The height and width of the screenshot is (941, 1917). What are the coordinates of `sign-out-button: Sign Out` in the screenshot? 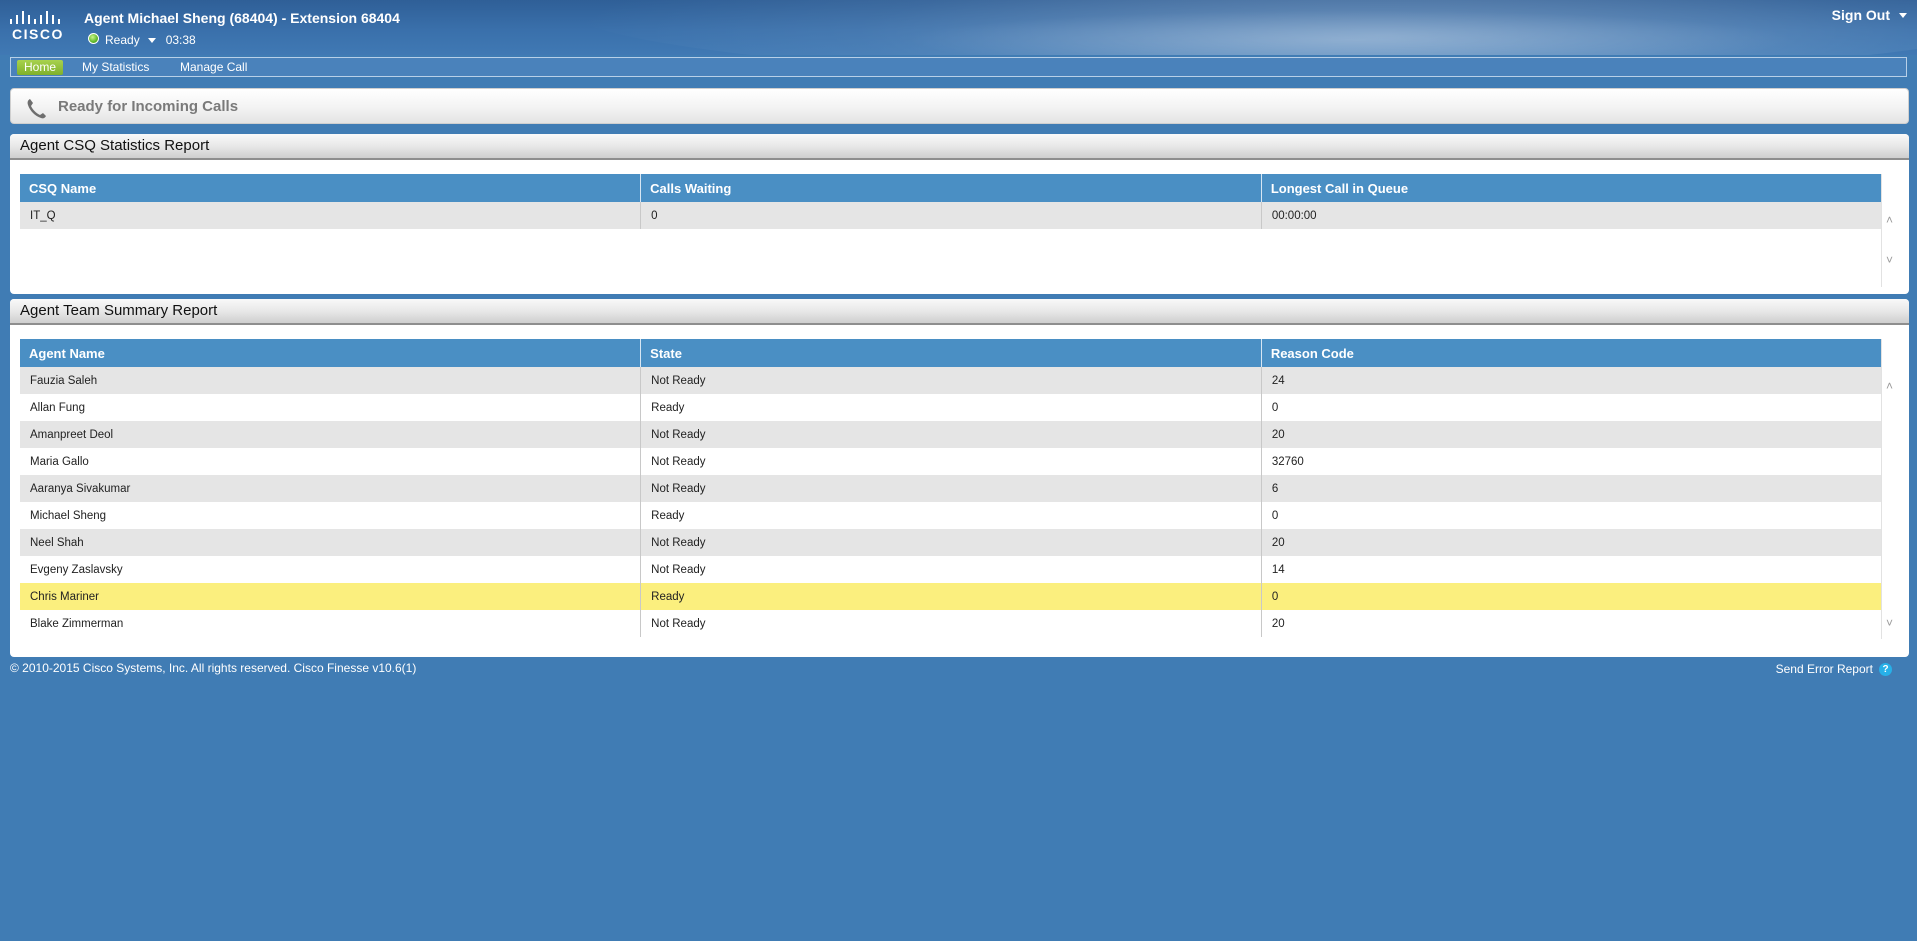 It's located at (1869, 15).